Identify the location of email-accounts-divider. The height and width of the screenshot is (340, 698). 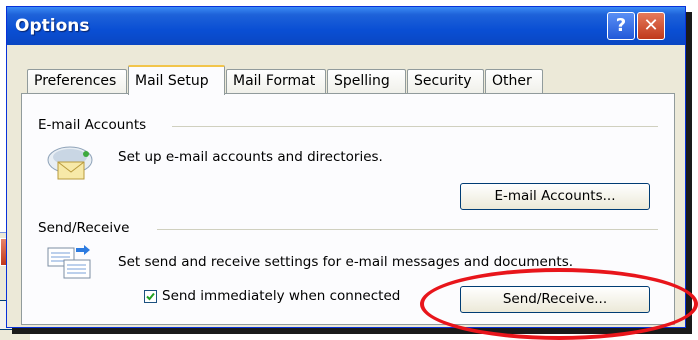
(415, 126).